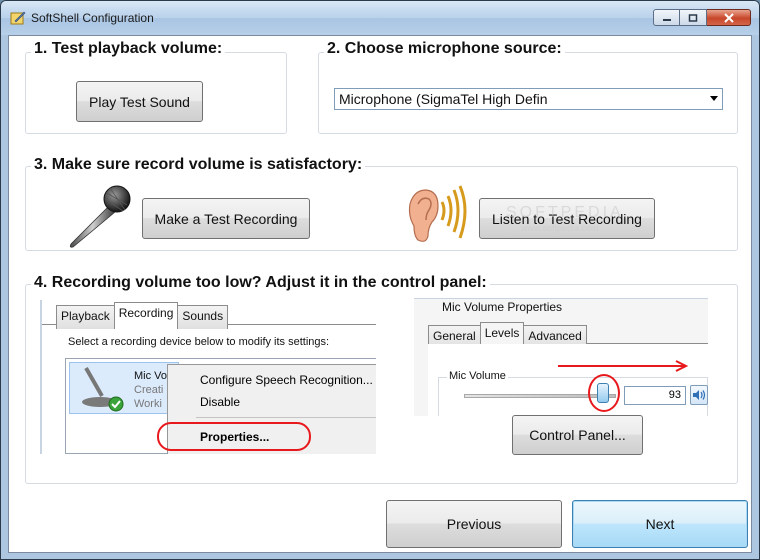 This screenshot has height=560, width=760. Describe the element at coordinates (128, 49) in the screenshot. I see `playback-label: 1. Test playback volume:` at that location.